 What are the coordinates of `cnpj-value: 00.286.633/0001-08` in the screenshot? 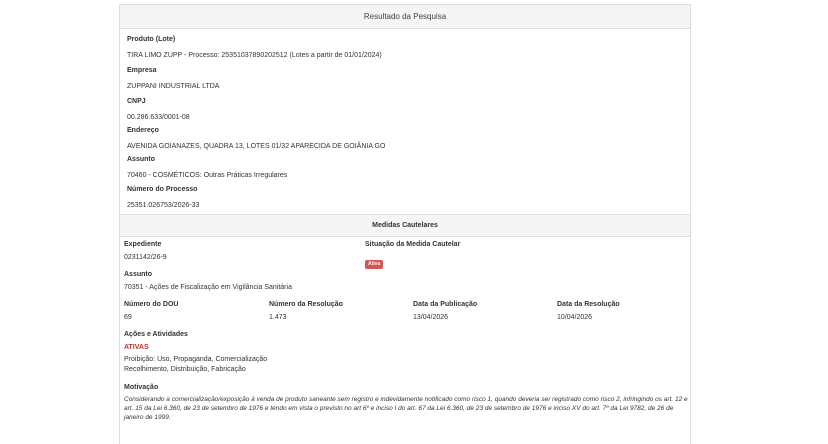 It's located at (158, 117).